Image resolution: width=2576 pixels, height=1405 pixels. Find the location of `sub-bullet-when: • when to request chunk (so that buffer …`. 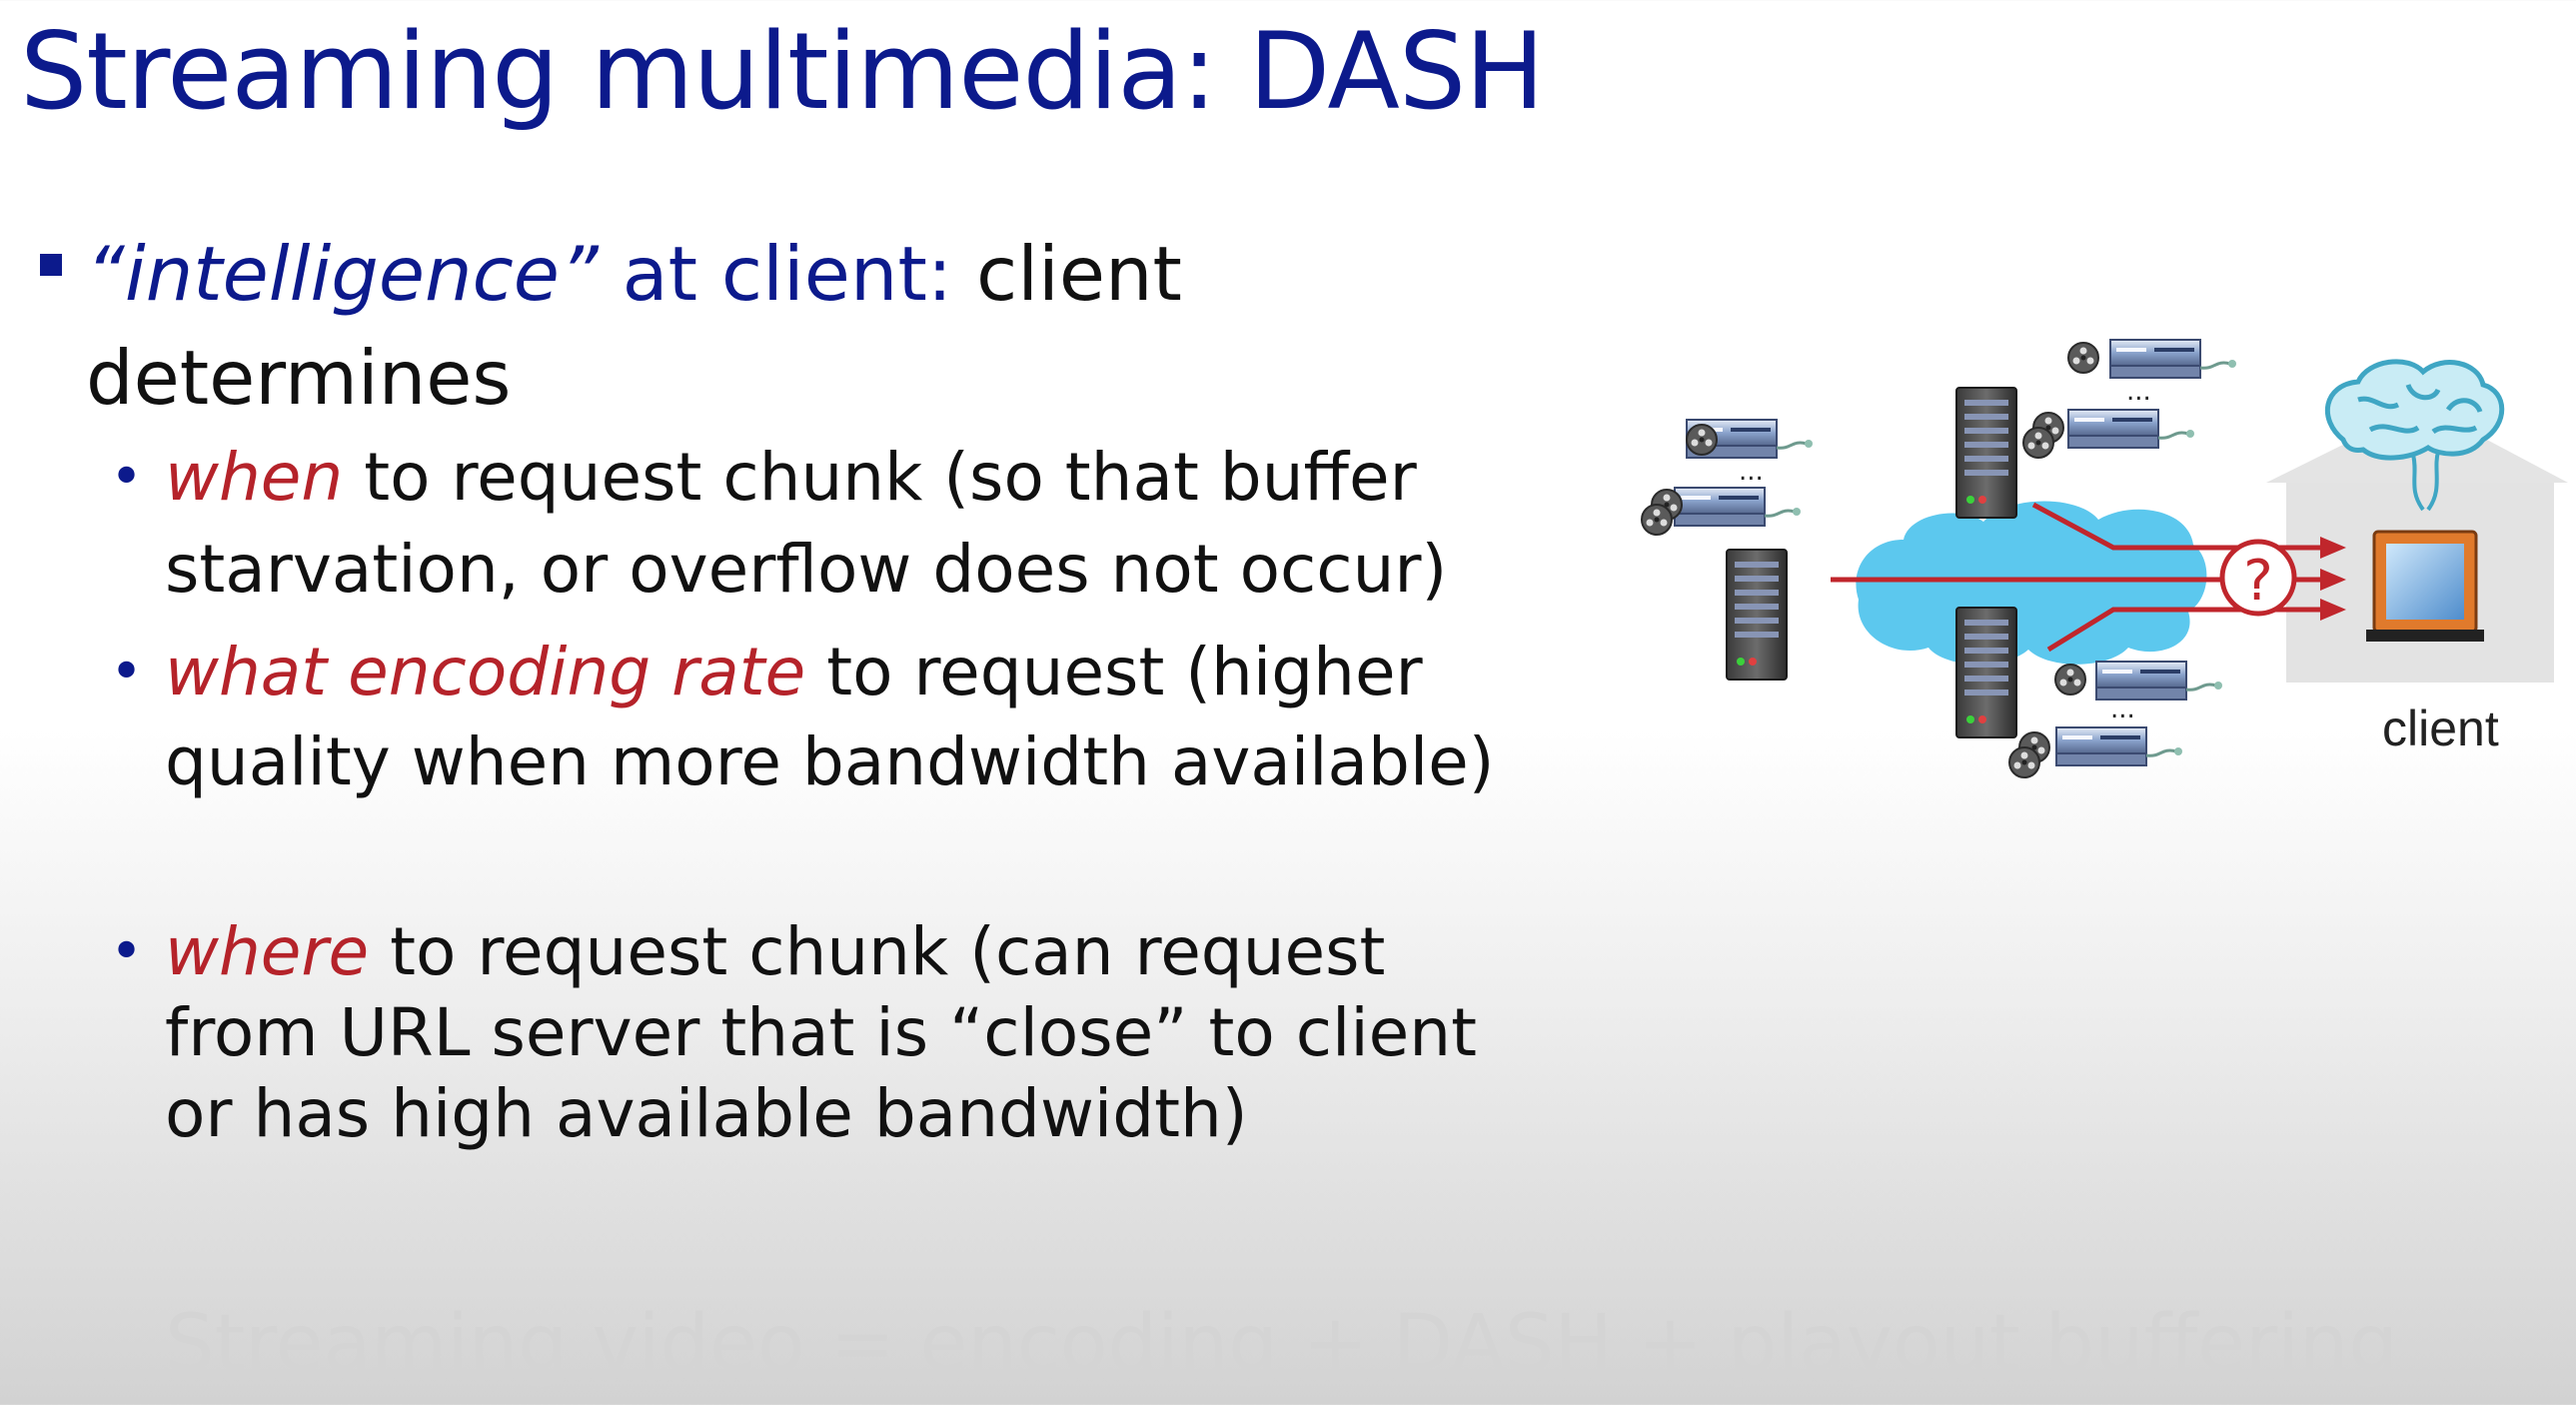

sub-bullet-when: • when to request chunk (so that buffer … is located at coordinates (827, 524).